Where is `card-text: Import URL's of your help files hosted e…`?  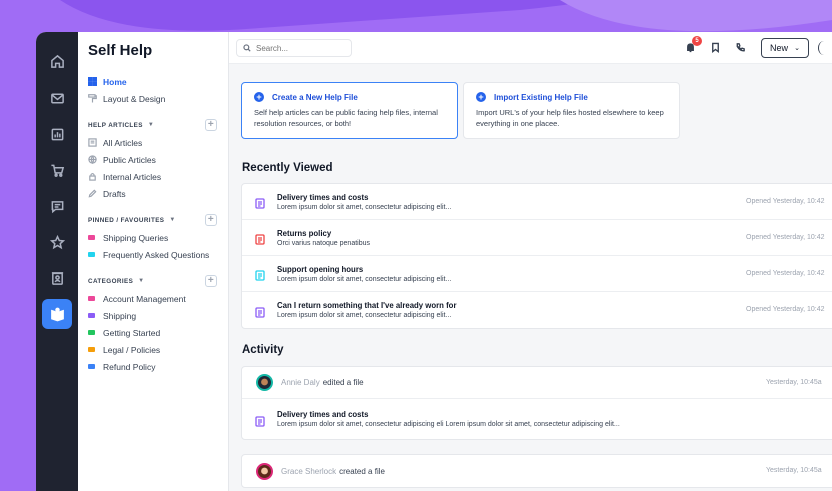
card-text: Import URL's of your help files hosted e… is located at coordinates (570, 118).